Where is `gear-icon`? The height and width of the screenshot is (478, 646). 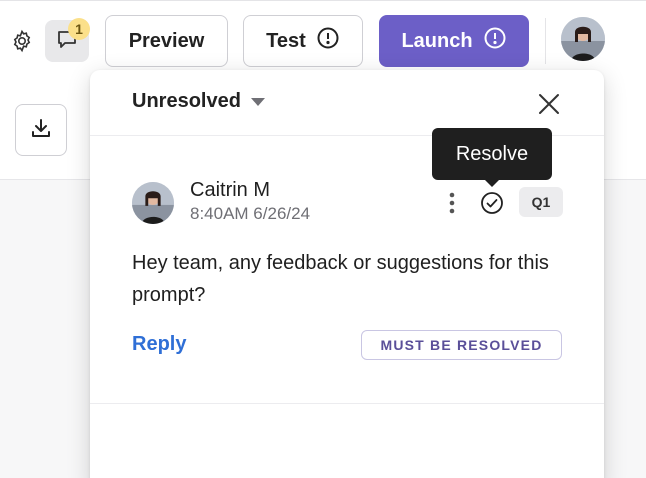
gear-icon is located at coordinates (22, 41).